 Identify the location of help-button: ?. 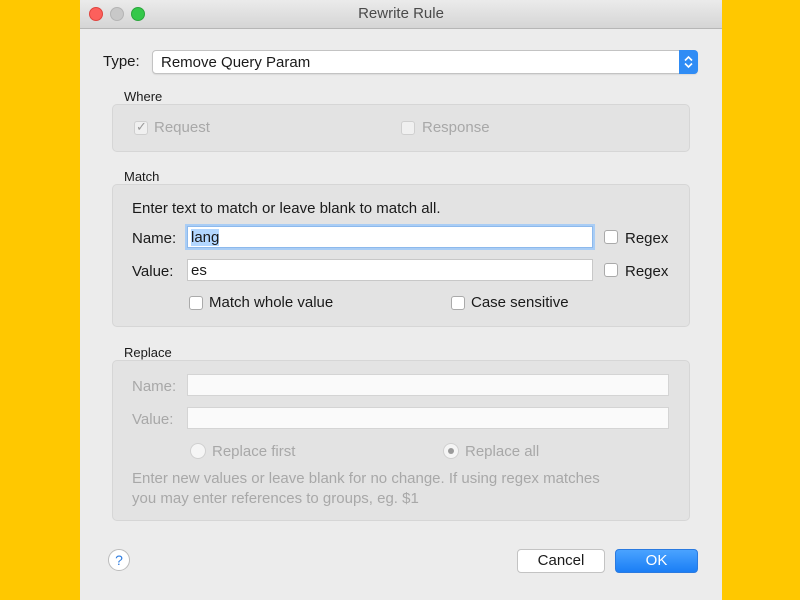
(119, 560).